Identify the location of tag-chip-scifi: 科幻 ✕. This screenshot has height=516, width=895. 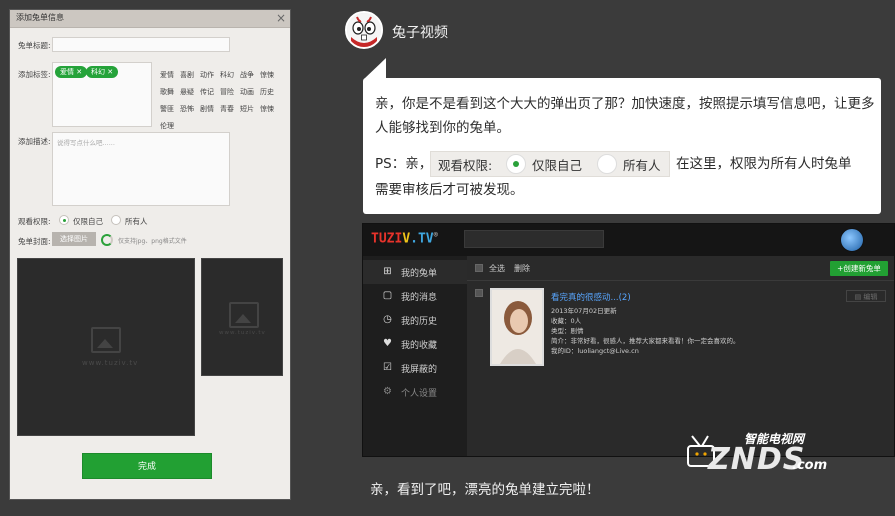
(102, 72).